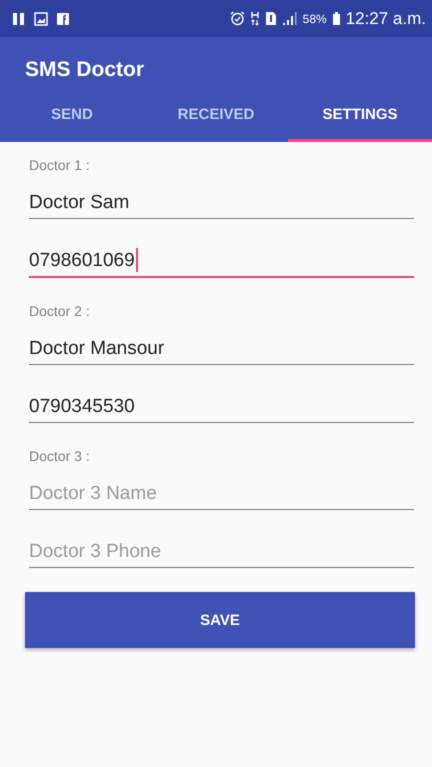  I want to click on clock-time: 12:27 a.m., so click(386, 18).